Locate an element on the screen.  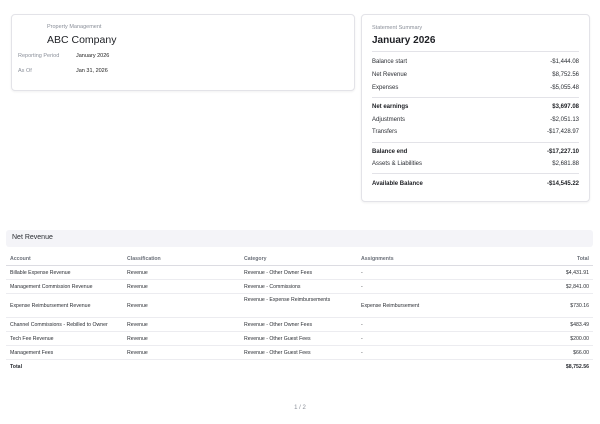
column-header-category: Category is located at coordinates (298, 259).